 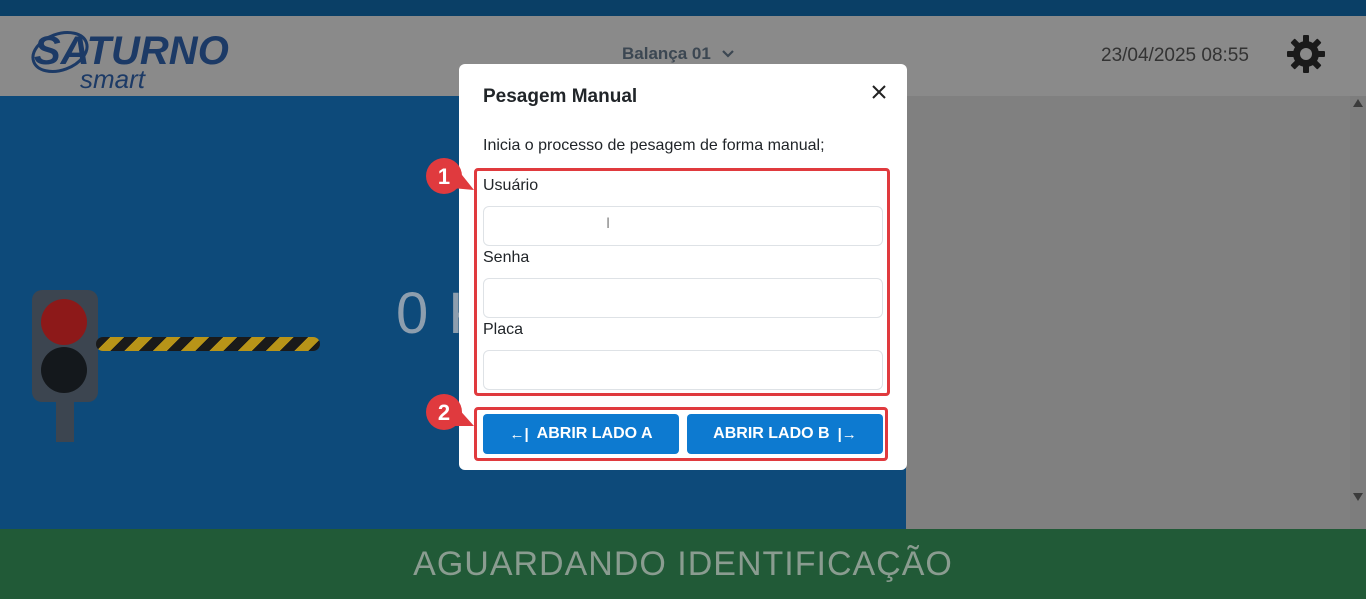 What do you see at coordinates (1358, 312) in the screenshot?
I see `scrollbar` at bounding box center [1358, 312].